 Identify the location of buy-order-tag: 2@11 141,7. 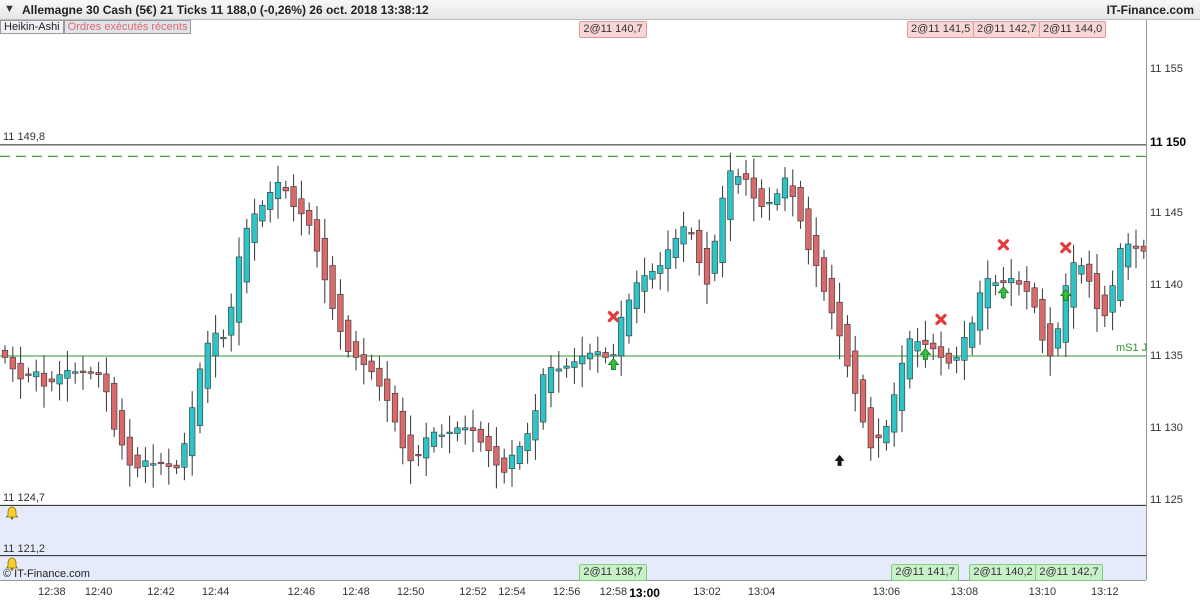
(925, 572).